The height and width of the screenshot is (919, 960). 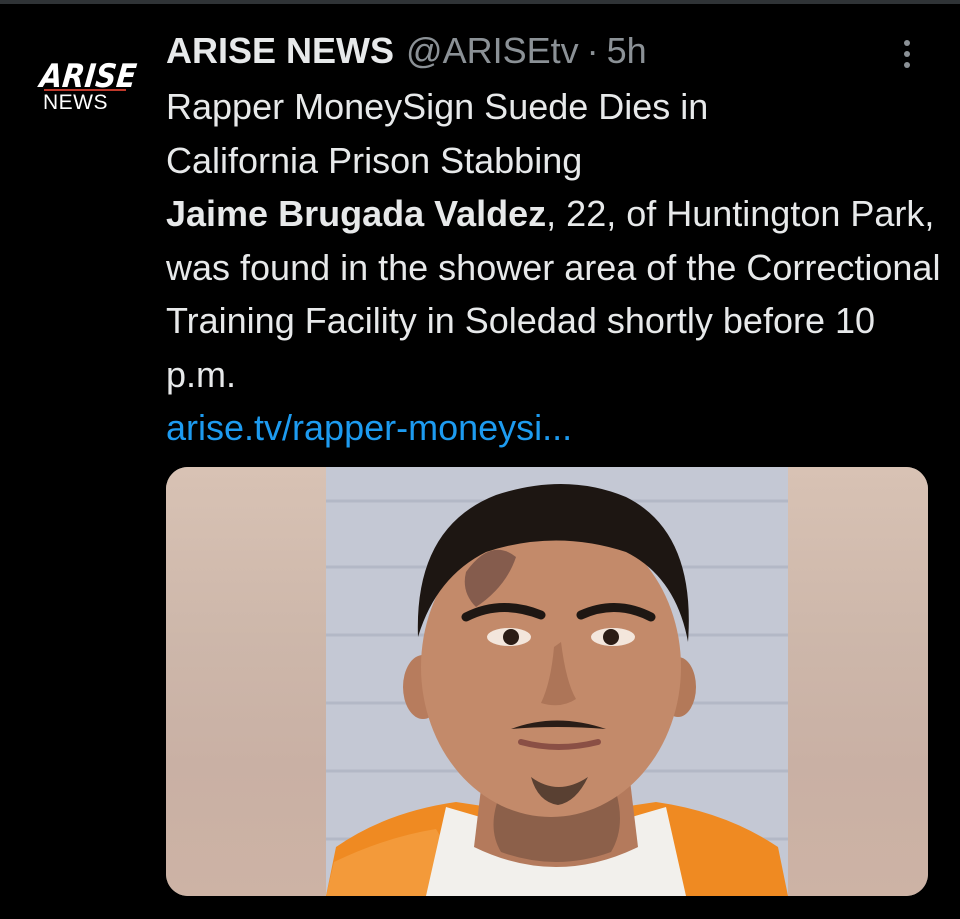 I want to click on more-options-icon, so click(x=907, y=54).